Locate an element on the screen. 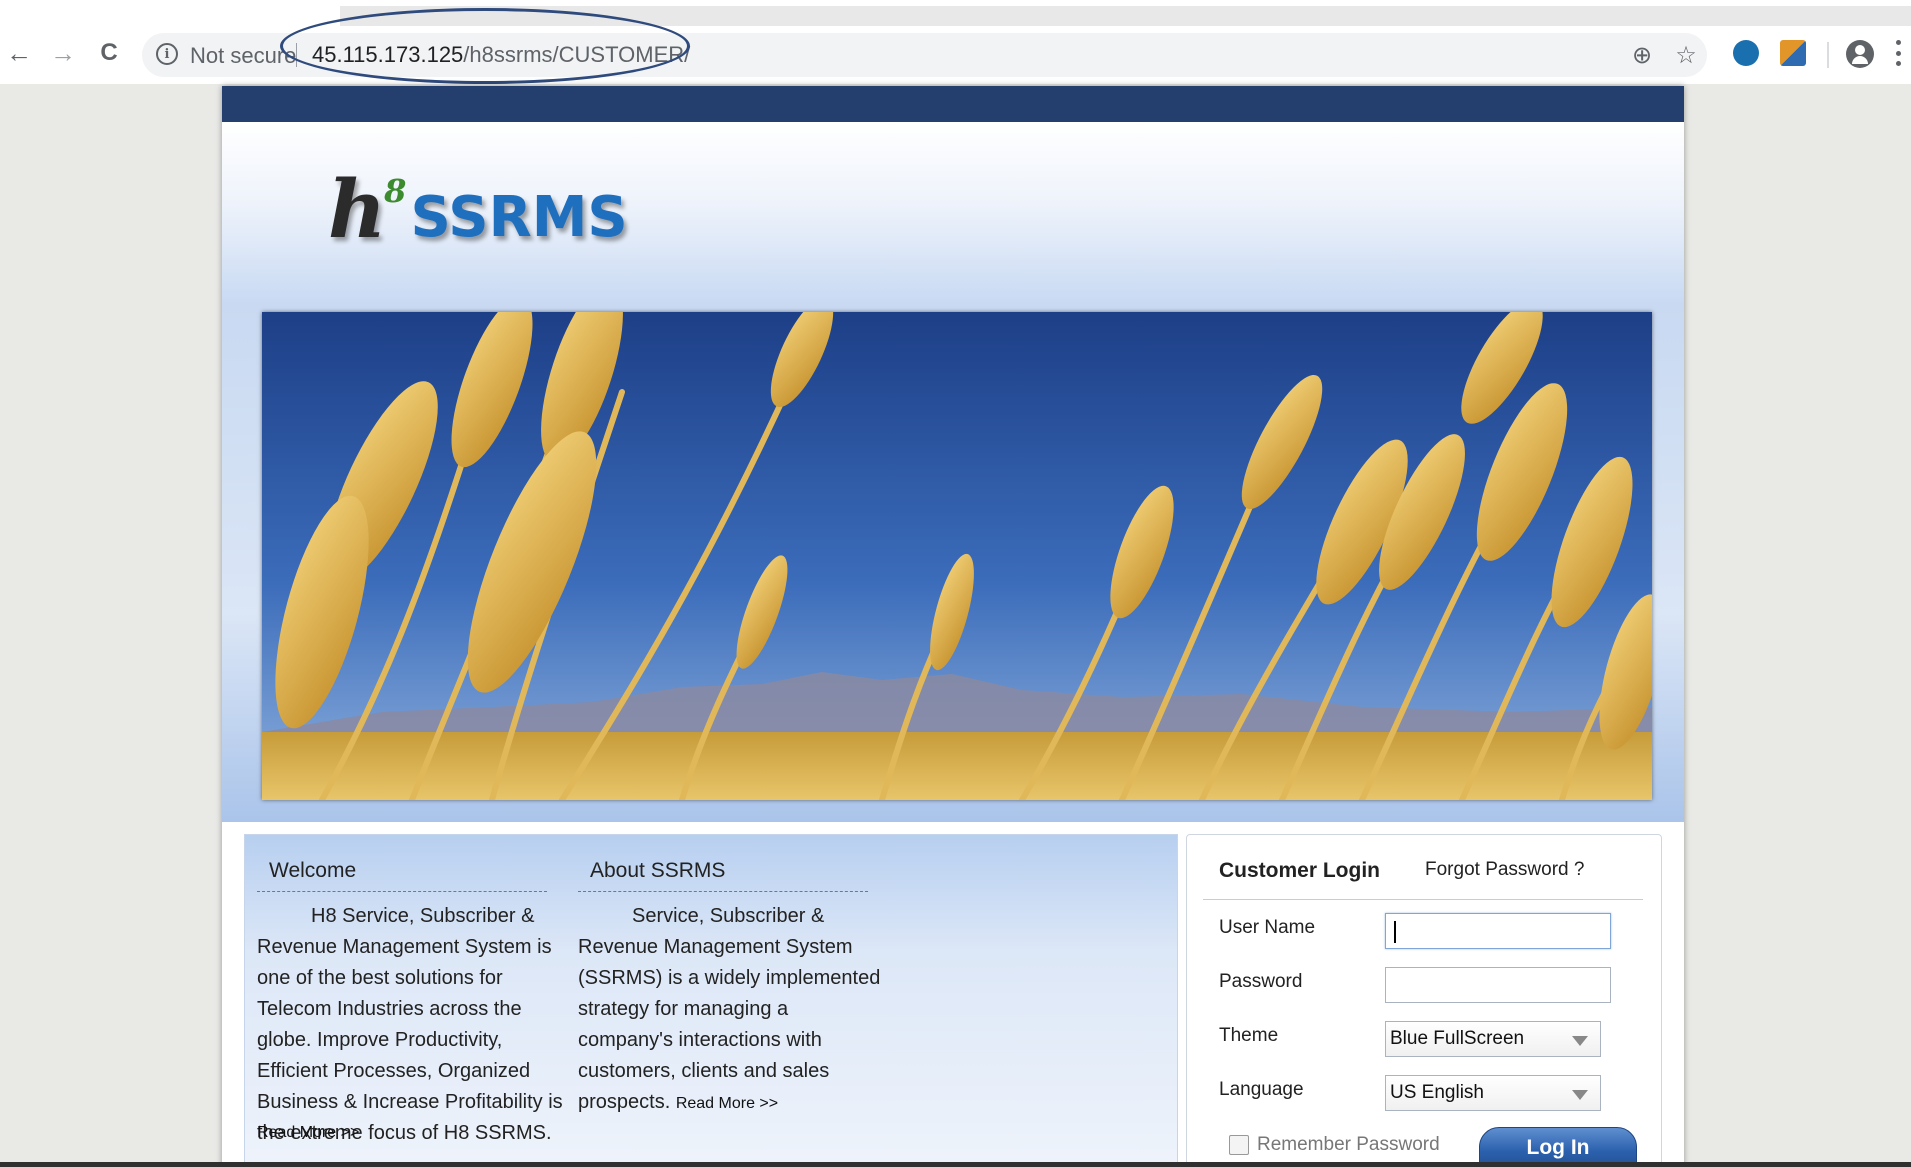  about-title: About SSRMS is located at coordinates (658, 870).